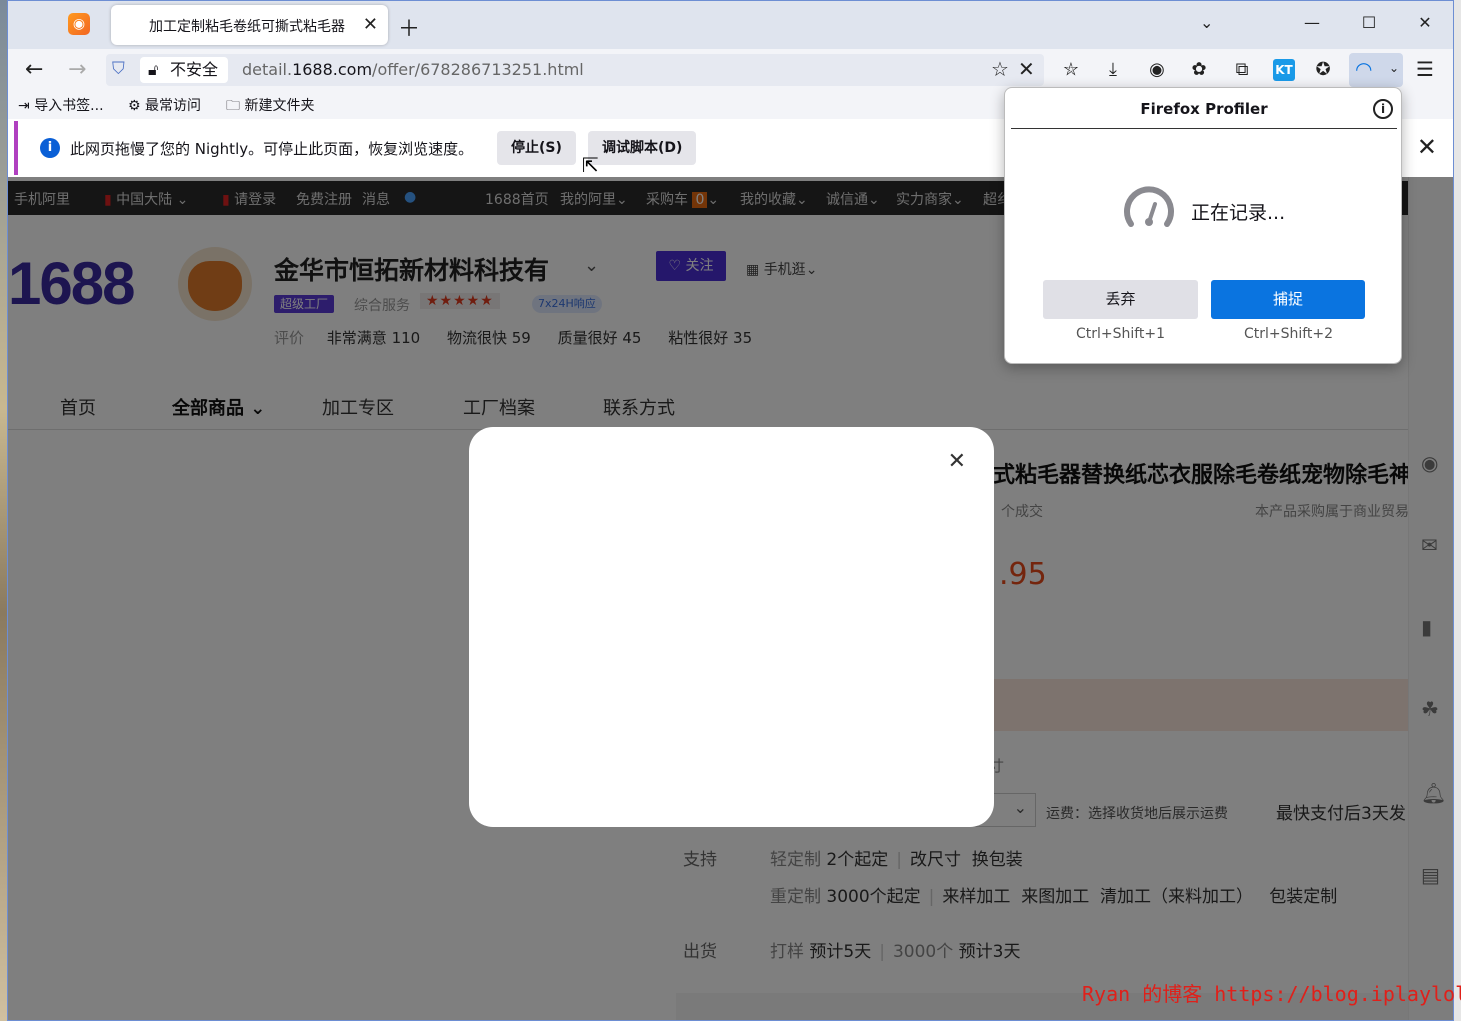  What do you see at coordinates (1000, 69) in the screenshot?
I see `bookmark-star-icon: ☆` at bounding box center [1000, 69].